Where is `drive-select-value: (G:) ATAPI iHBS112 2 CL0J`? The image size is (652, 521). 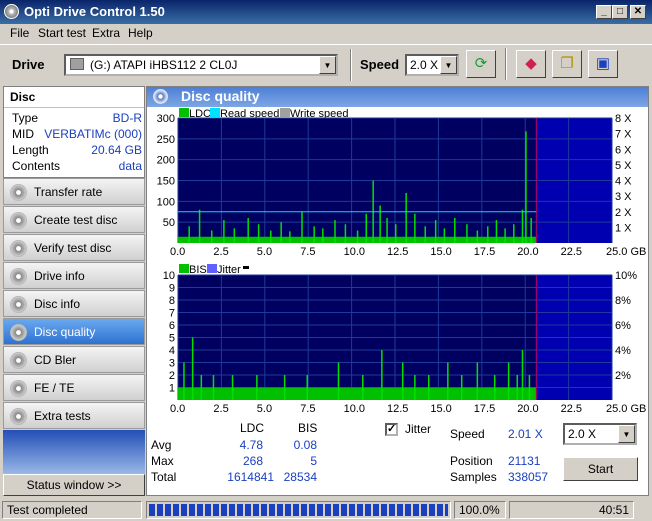
drive-select-value: (G:) ATAPI iHBS112 2 CL0J is located at coordinates (164, 65).